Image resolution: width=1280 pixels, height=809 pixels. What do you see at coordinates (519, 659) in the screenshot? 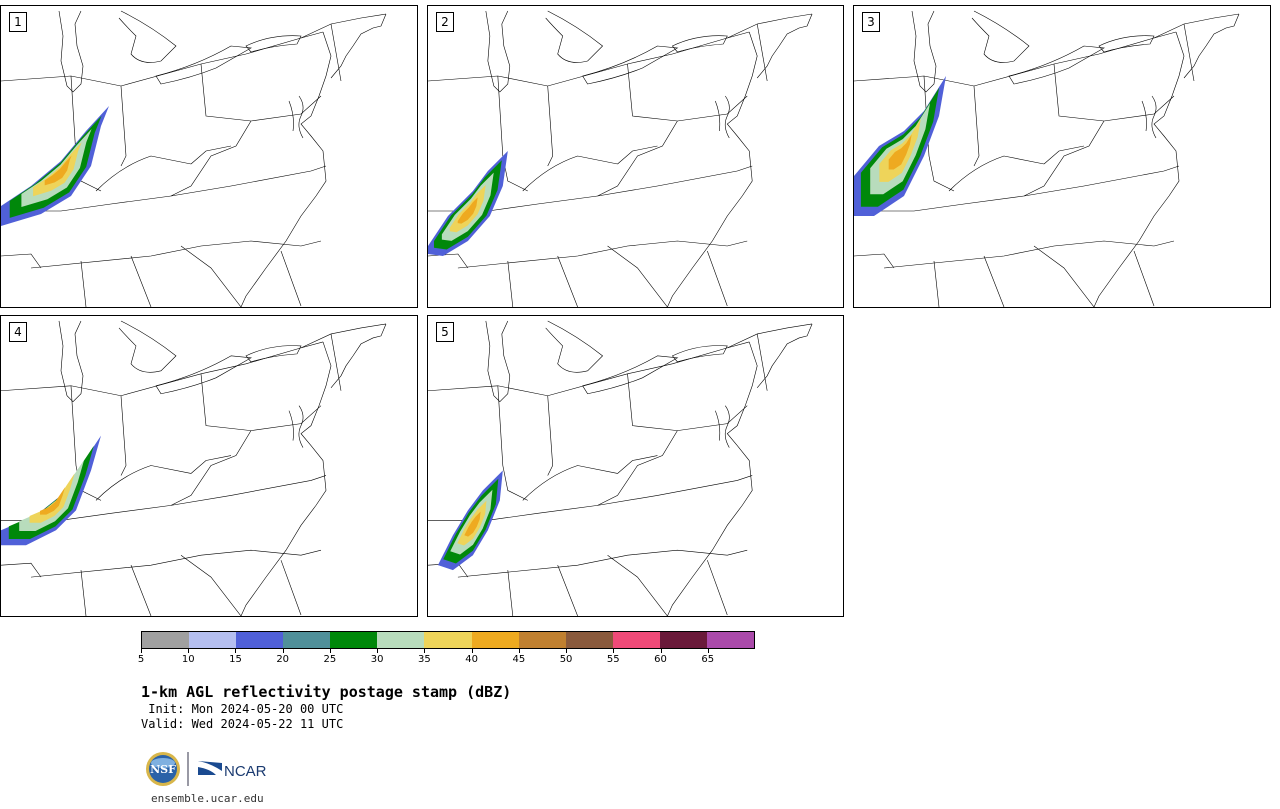
I see `colorbar-tick-label: 45` at bounding box center [519, 659].